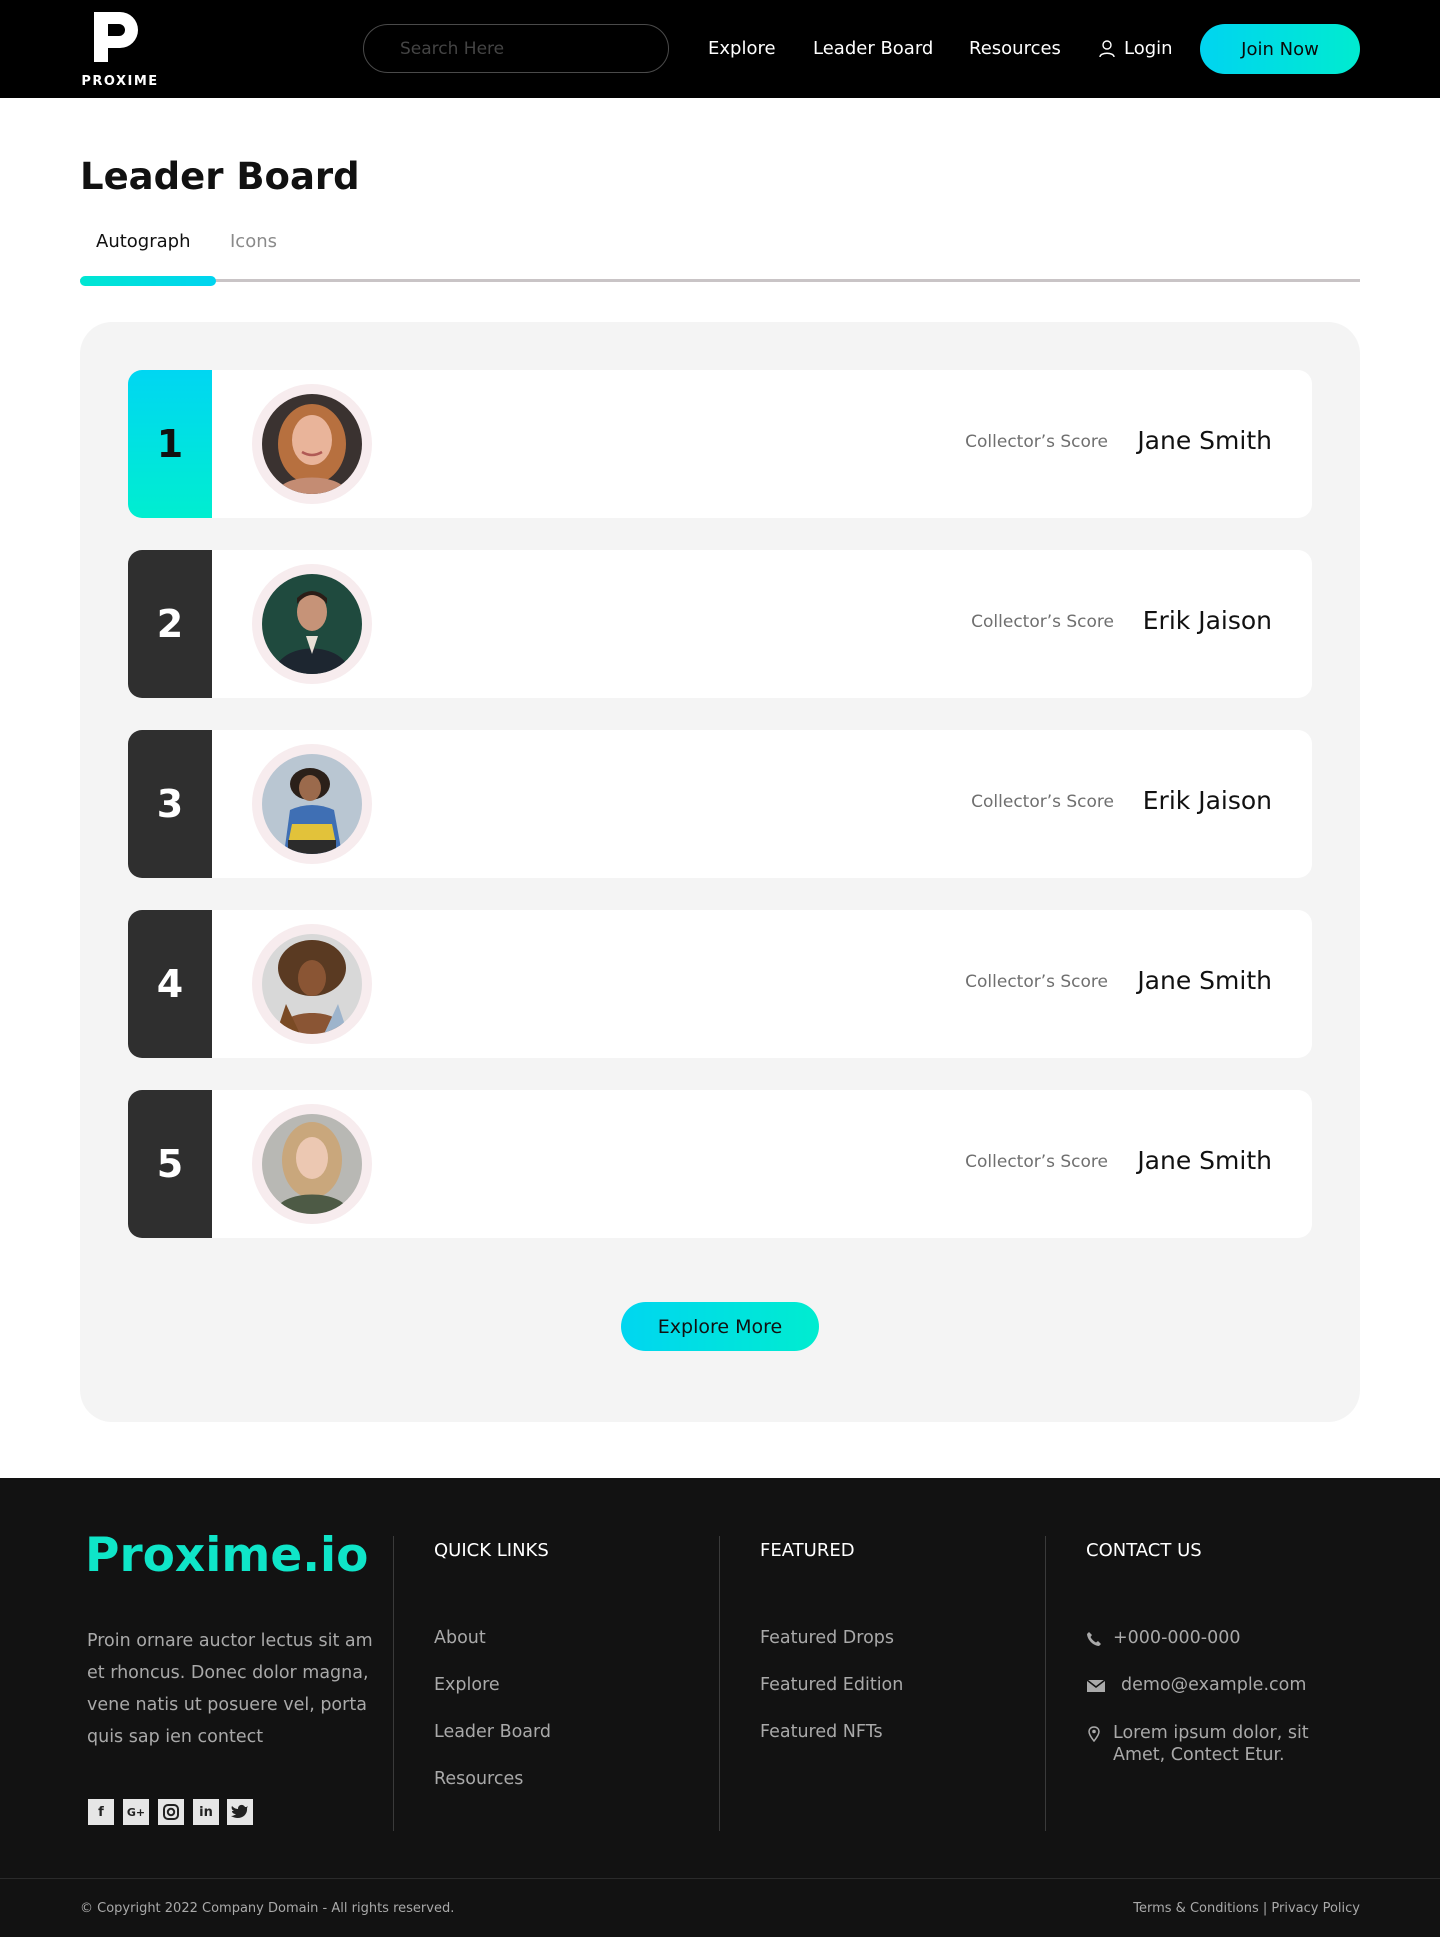 Image resolution: width=1440 pixels, height=1937 pixels. Describe the element at coordinates (120, 81) in the screenshot. I see `logo-text: PROXIME` at that location.